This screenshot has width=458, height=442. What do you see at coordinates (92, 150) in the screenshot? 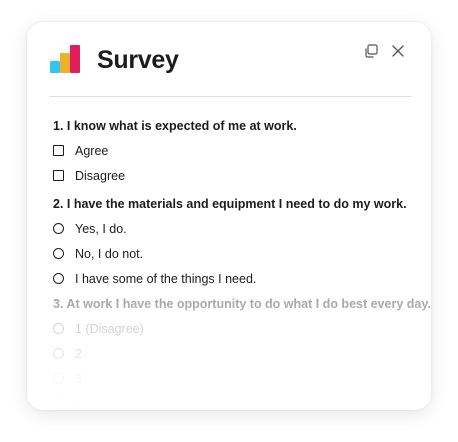
I see `option-label: Agree` at bounding box center [92, 150].